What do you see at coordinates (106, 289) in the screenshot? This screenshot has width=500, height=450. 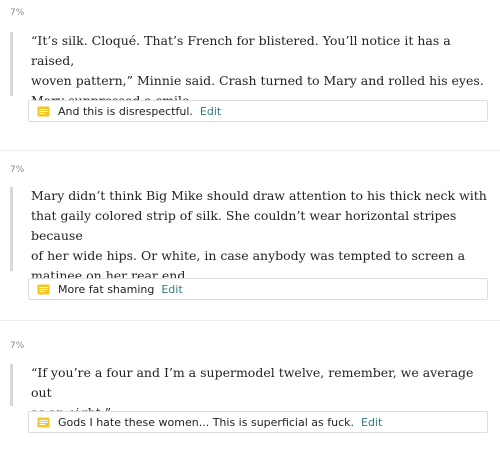 I see `note-text: More fat shaming` at bounding box center [106, 289].